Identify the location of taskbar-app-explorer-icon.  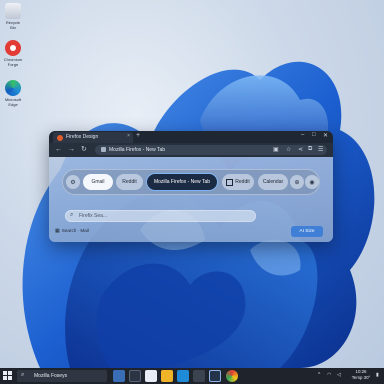
(167, 376).